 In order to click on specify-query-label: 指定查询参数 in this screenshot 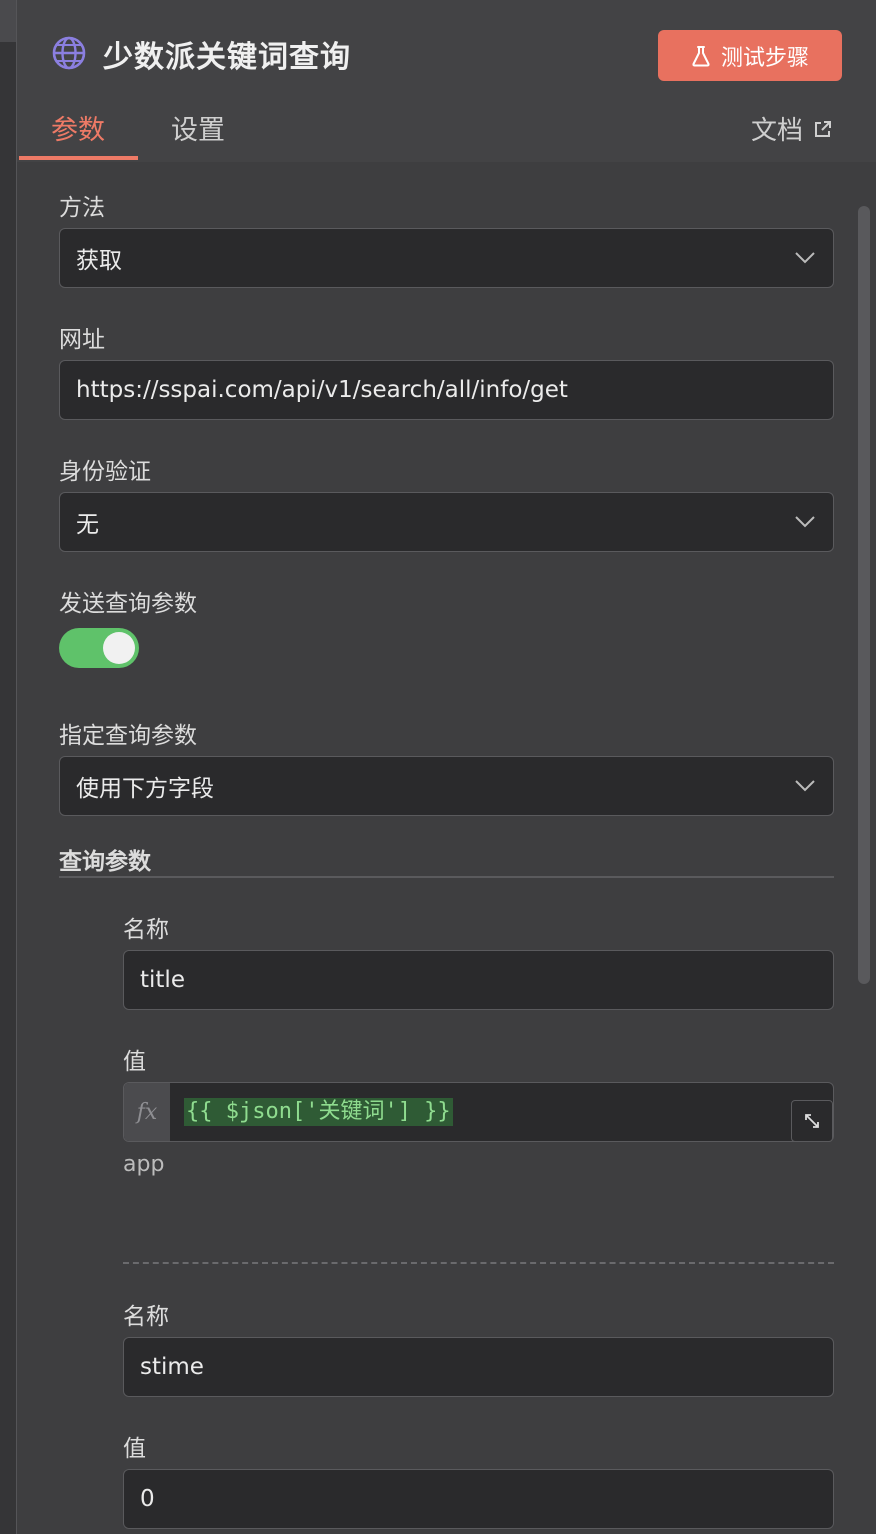, I will do `click(128, 736)`.